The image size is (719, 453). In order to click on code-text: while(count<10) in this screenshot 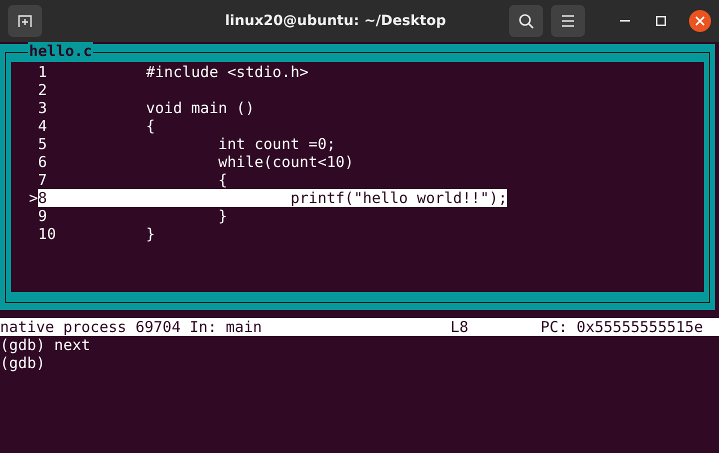, I will do `click(285, 162)`.